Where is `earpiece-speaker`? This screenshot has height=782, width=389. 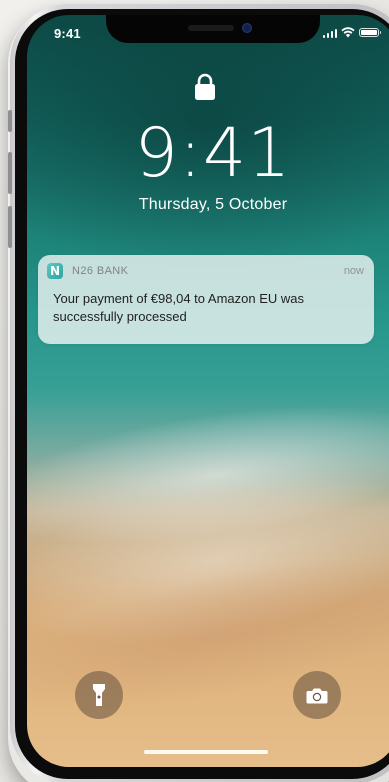
earpiece-speaker is located at coordinates (211, 28).